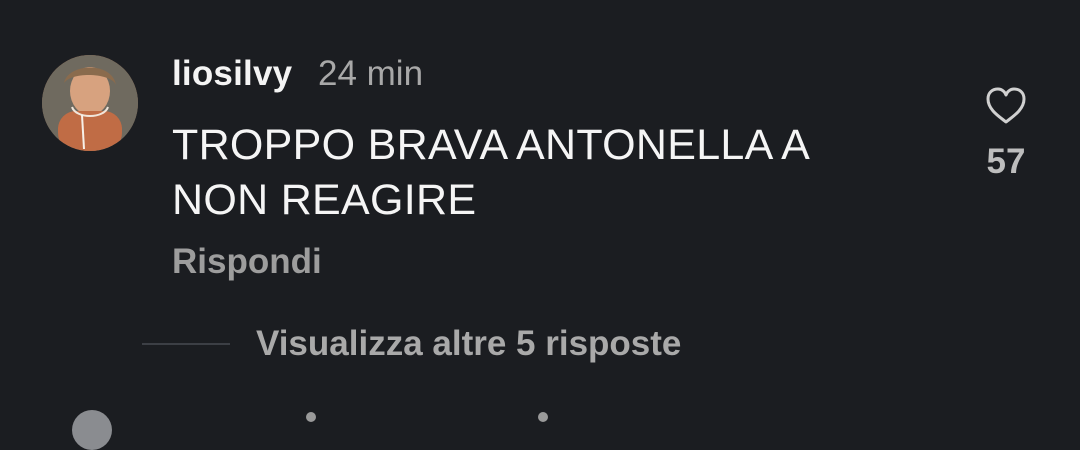 This screenshot has height=450, width=1080. Describe the element at coordinates (90, 103) in the screenshot. I see `avatar` at that location.